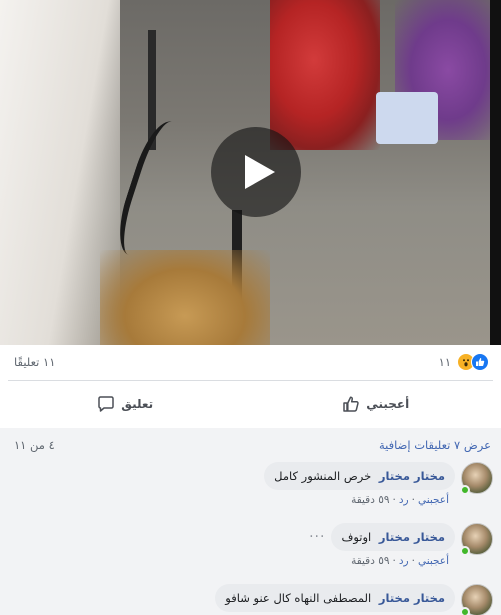  I want to click on comment-bubble: مختار مختار خرص المنشور كامل, so click(359, 476).